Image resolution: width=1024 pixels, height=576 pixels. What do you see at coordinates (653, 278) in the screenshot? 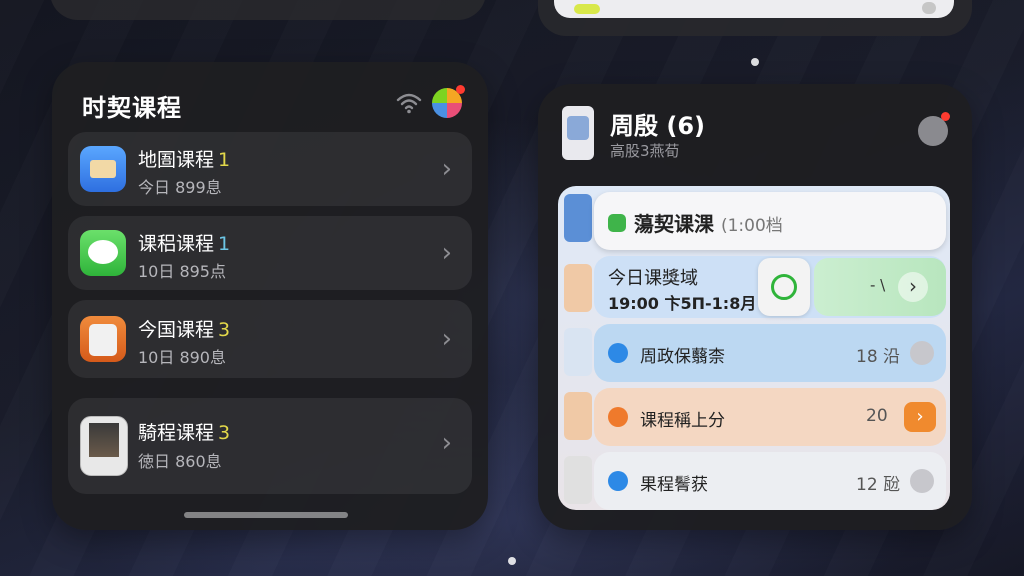
I see `event-title: 今日课獎域` at bounding box center [653, 278].